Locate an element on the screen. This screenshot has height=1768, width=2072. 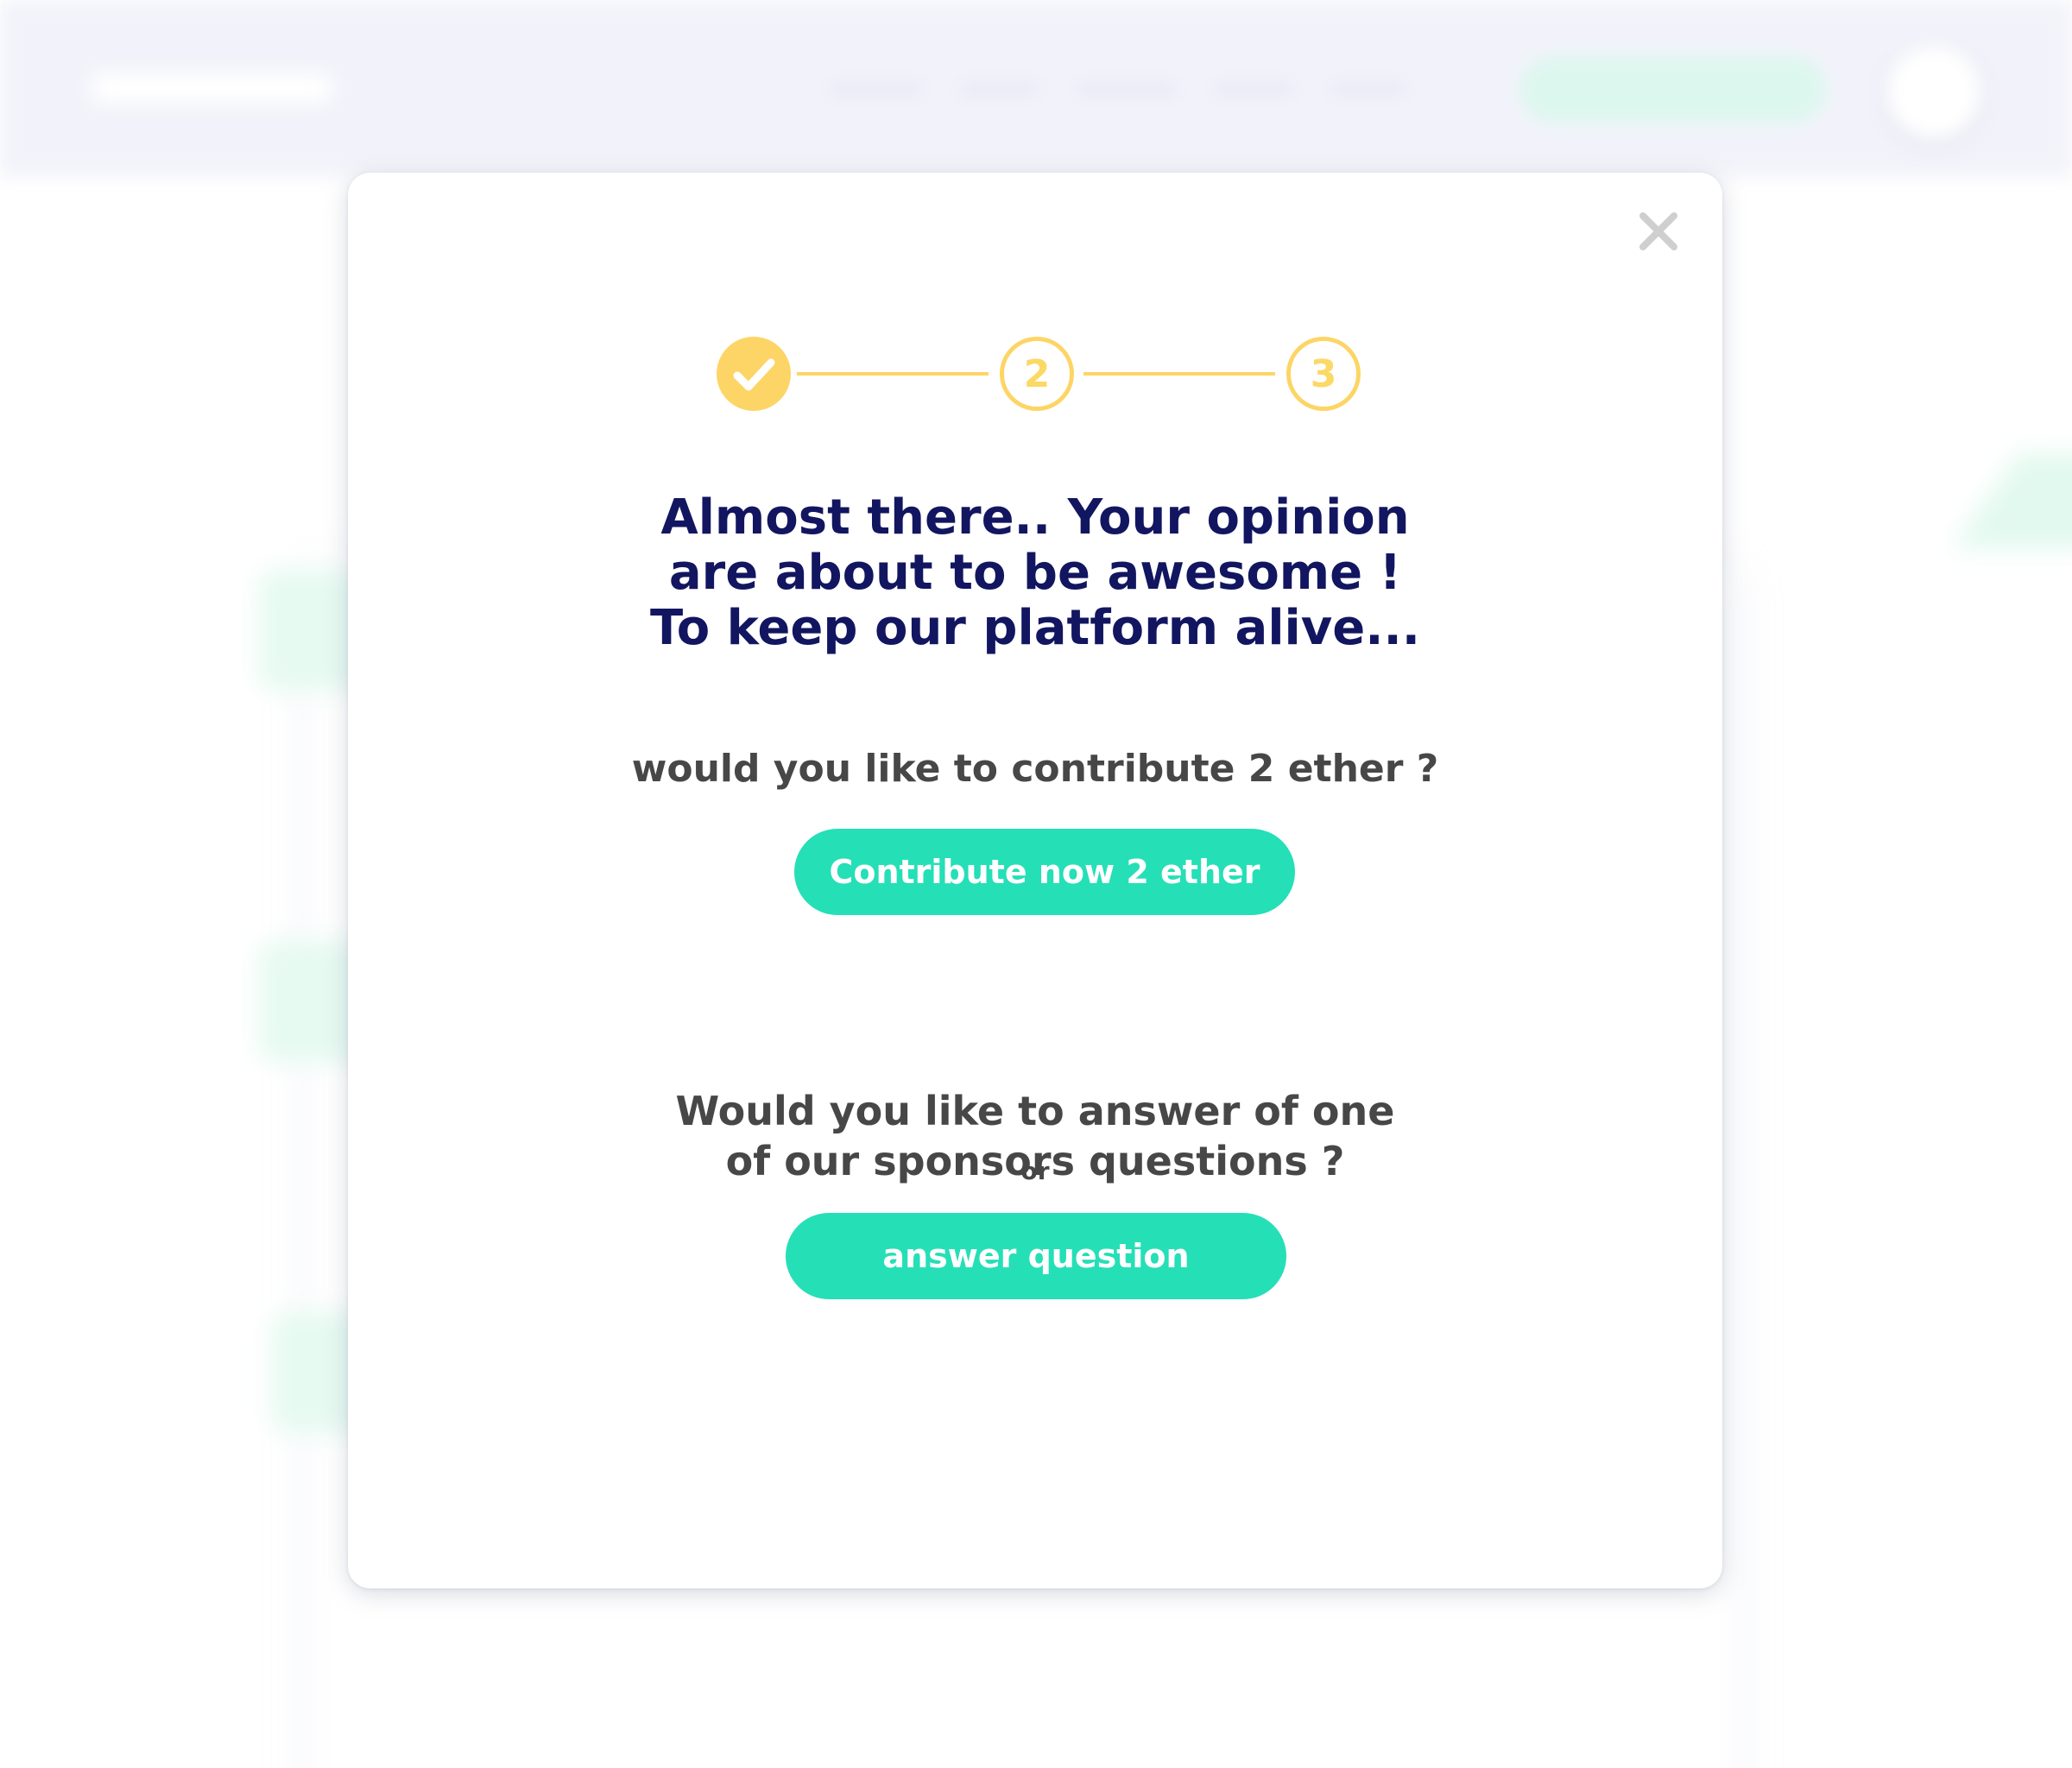
progress-stepper: 2 3 is located at coordinates (1036, 378).